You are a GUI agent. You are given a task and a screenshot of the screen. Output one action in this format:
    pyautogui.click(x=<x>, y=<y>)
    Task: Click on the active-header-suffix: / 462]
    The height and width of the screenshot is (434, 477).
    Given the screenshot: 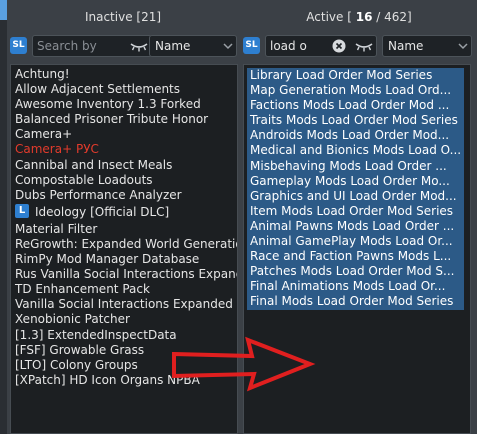 What is the action you would take?
    pyautogui.click(x=392, y=17)
    